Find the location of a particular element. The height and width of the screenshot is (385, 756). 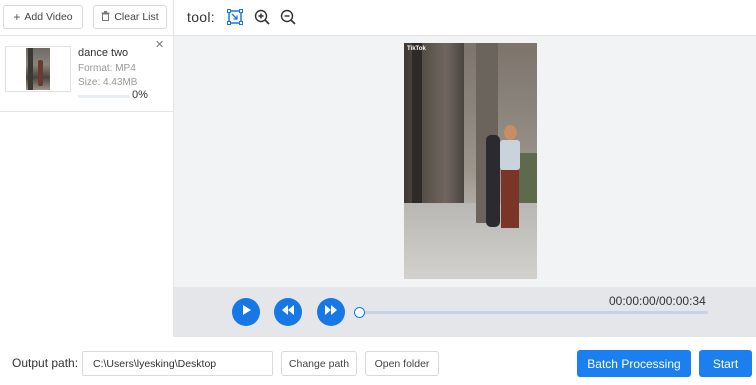

tool-label: tool: is located at coordinates (201, 17).